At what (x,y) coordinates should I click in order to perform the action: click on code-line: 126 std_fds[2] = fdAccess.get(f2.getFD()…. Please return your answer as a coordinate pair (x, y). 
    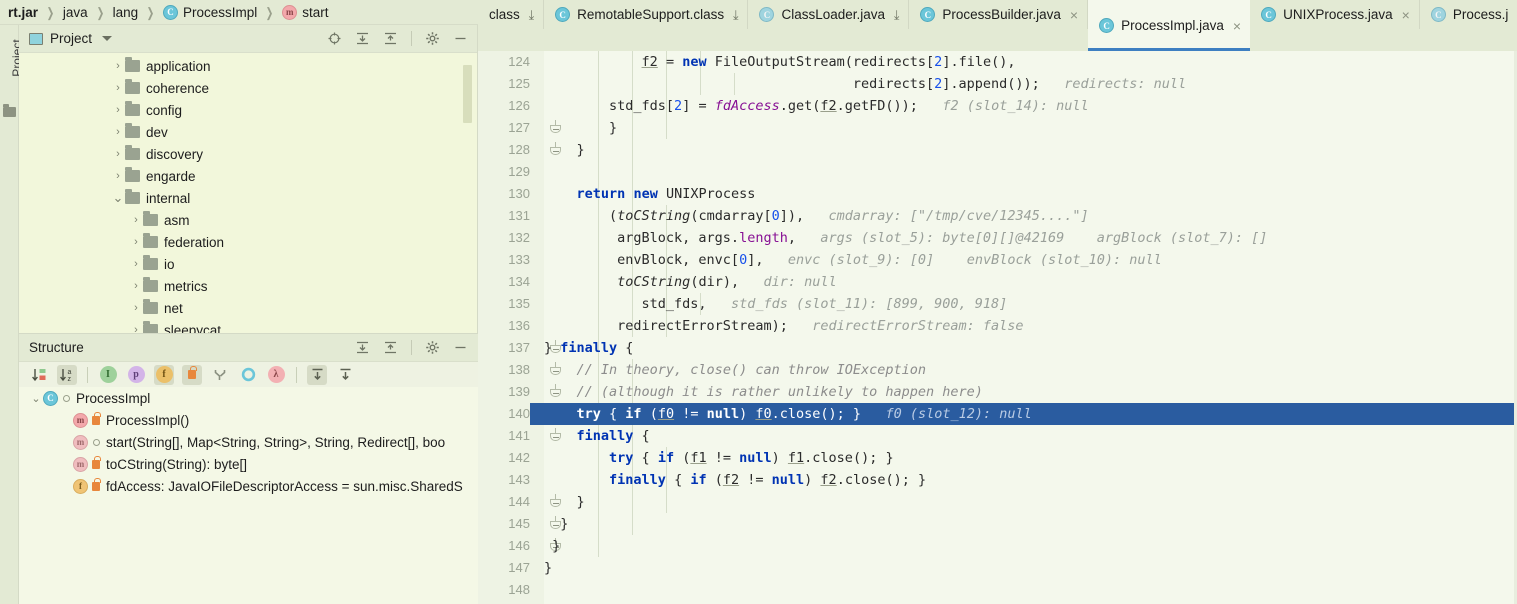
    Looking at the image, I should click on (997, 106).